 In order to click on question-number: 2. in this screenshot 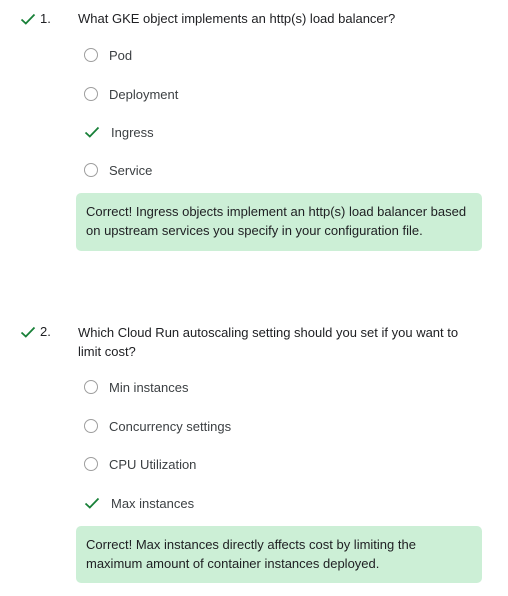, I will do `click(45, 331)`.